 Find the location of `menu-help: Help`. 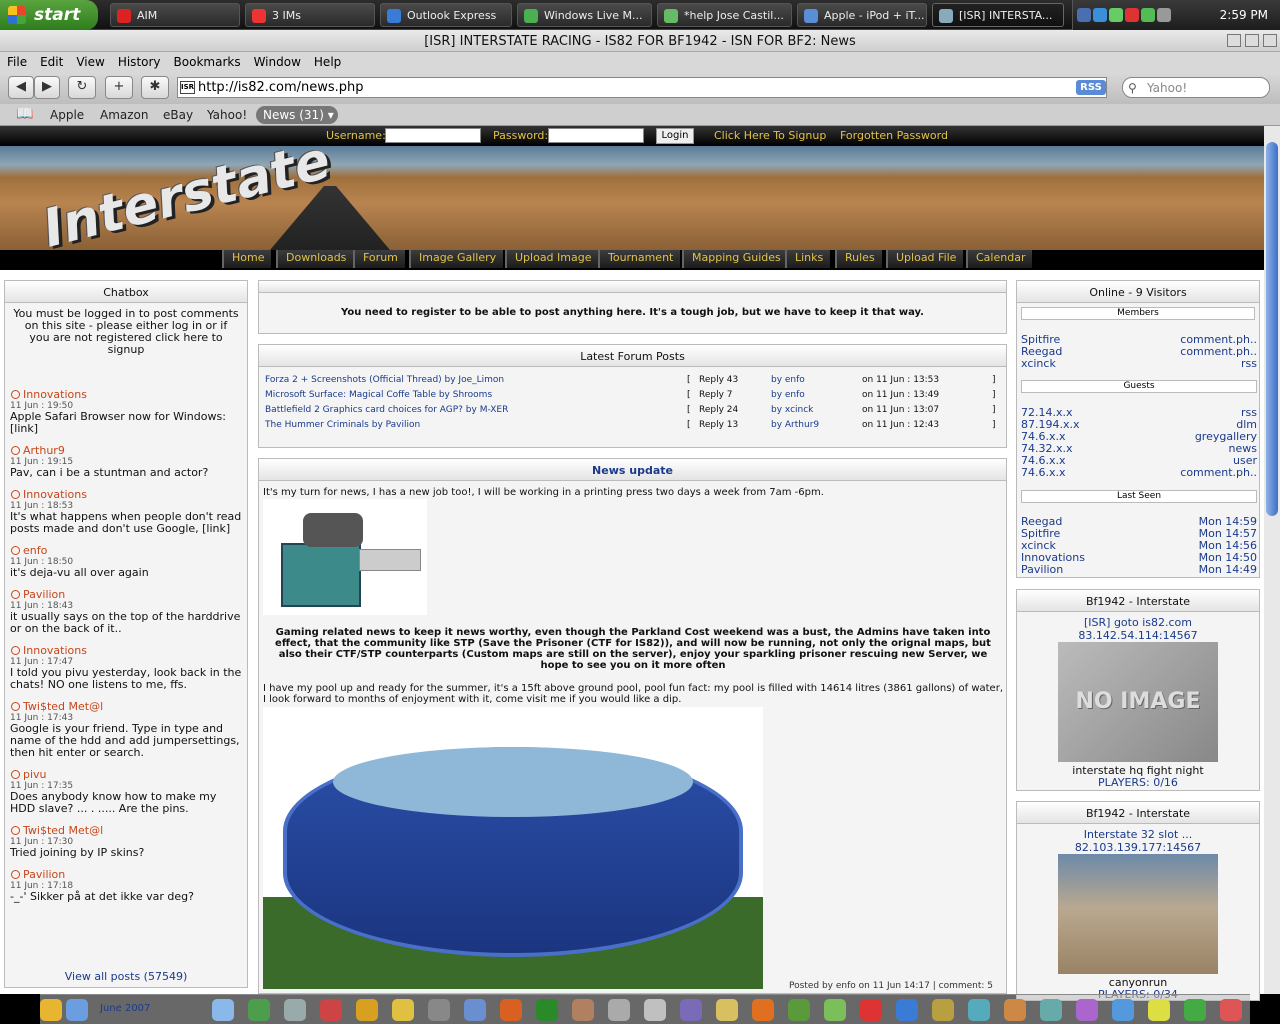

menu-help: Help is located at coordinates (327, 60).